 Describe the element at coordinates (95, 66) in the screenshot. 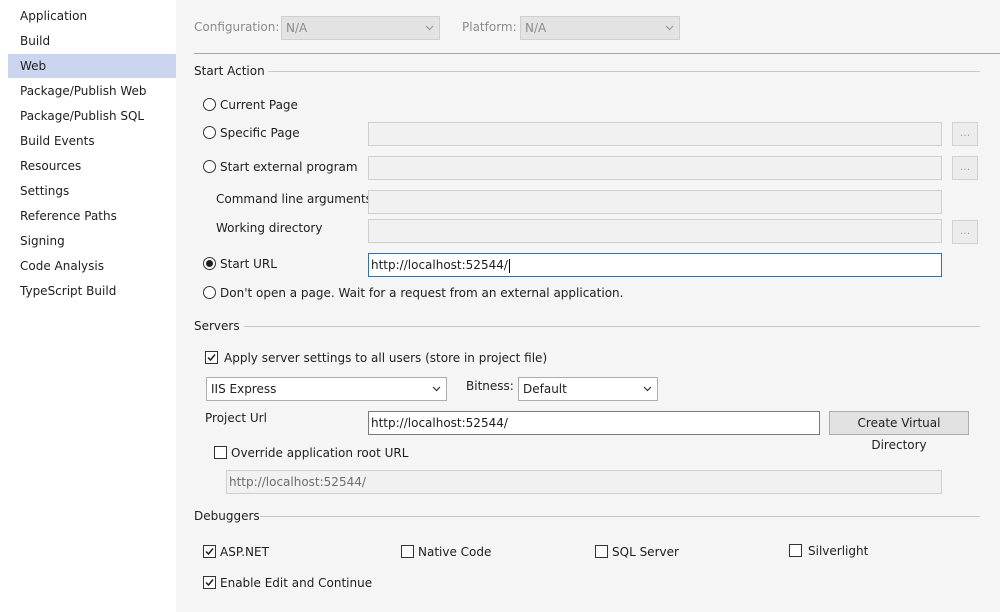

I see `sidebar-item-web: Web` at that location.